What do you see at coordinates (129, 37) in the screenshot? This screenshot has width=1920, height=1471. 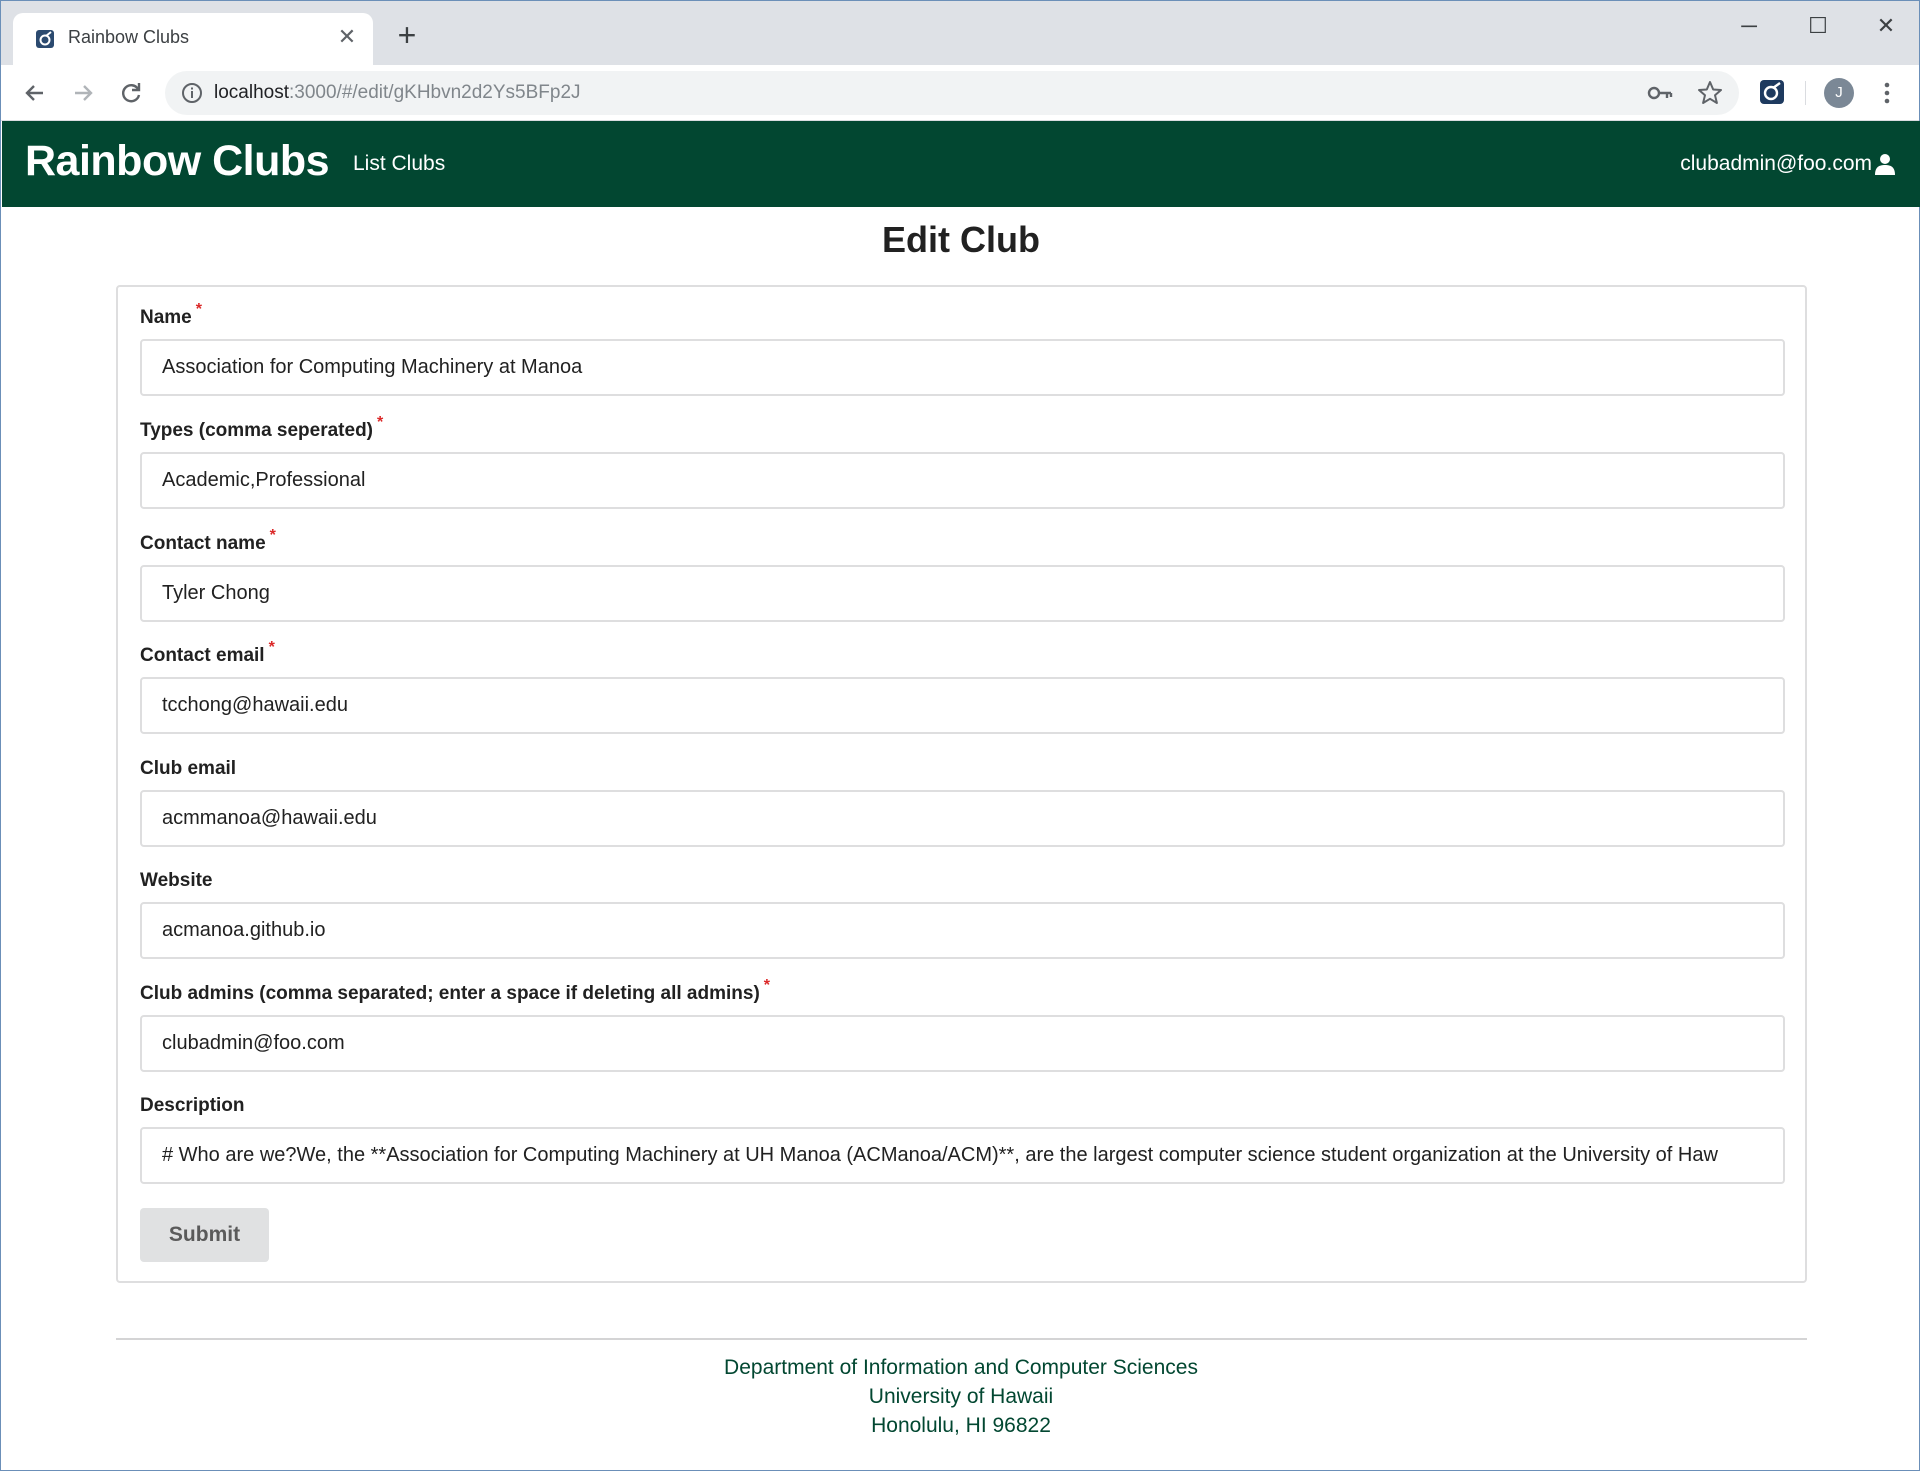 I see `tab-title: Rainbow Clubs` at bounding box center [129, 37].